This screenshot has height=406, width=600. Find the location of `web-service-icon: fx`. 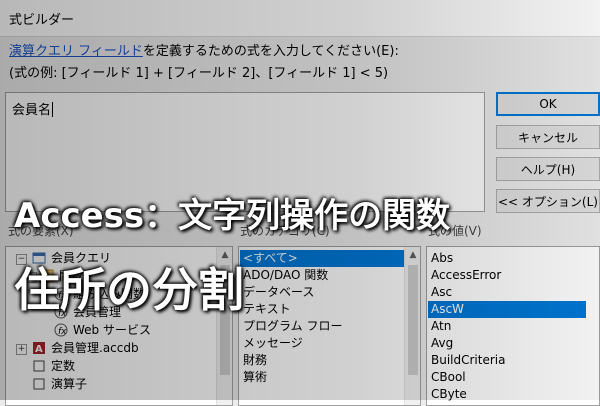

web-service-icon: fx is located at coordinates (61, 330).